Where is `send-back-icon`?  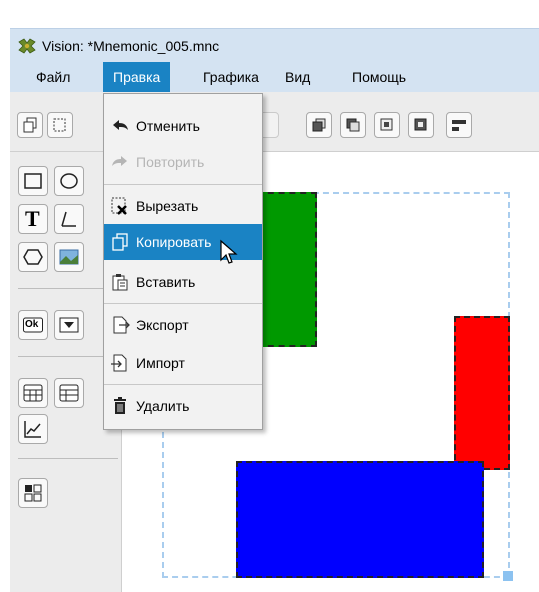
send-back-icon is located at coordinates (353, 125).